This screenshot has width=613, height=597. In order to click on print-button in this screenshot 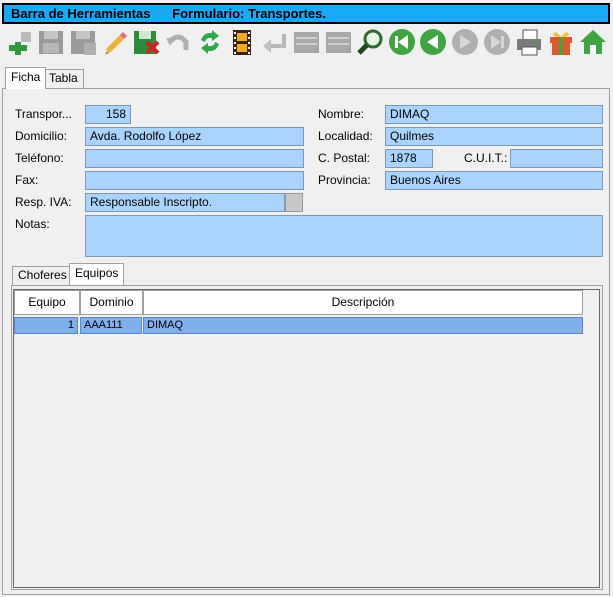, I will do `click(529, 42)`.